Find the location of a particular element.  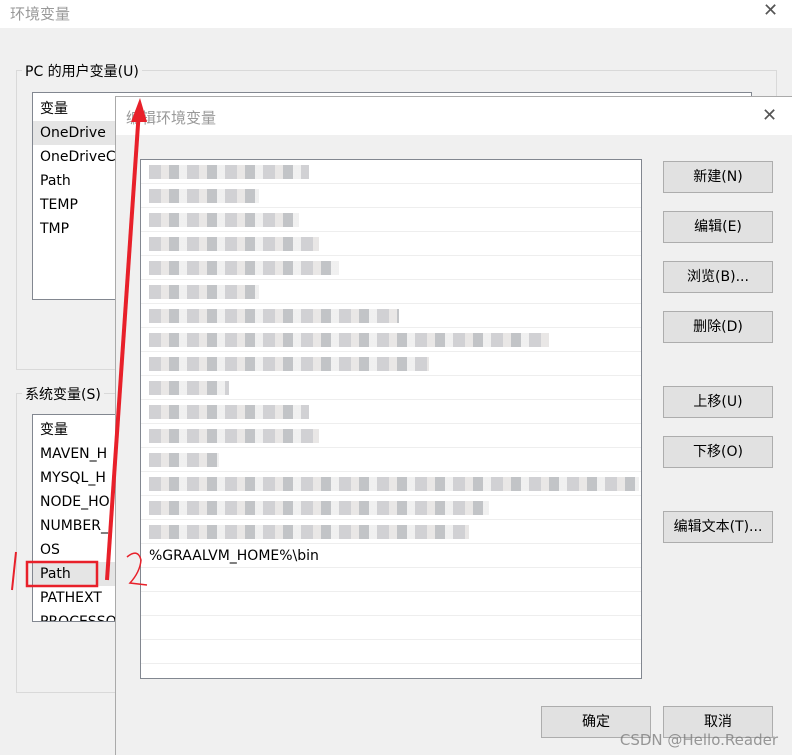

step-1-mark is located at coordinates (14, 571).